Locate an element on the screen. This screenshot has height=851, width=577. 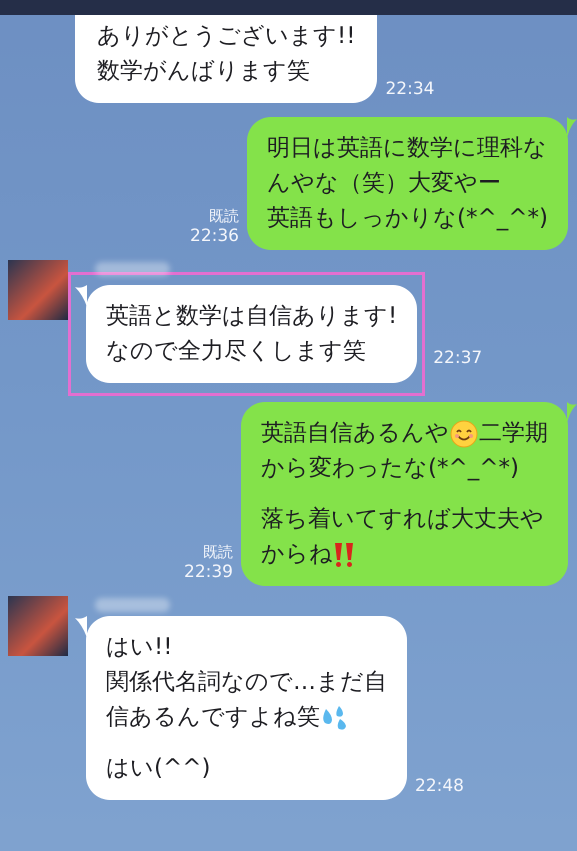
message-time: 22:39 is located at coordinates (208, 572).